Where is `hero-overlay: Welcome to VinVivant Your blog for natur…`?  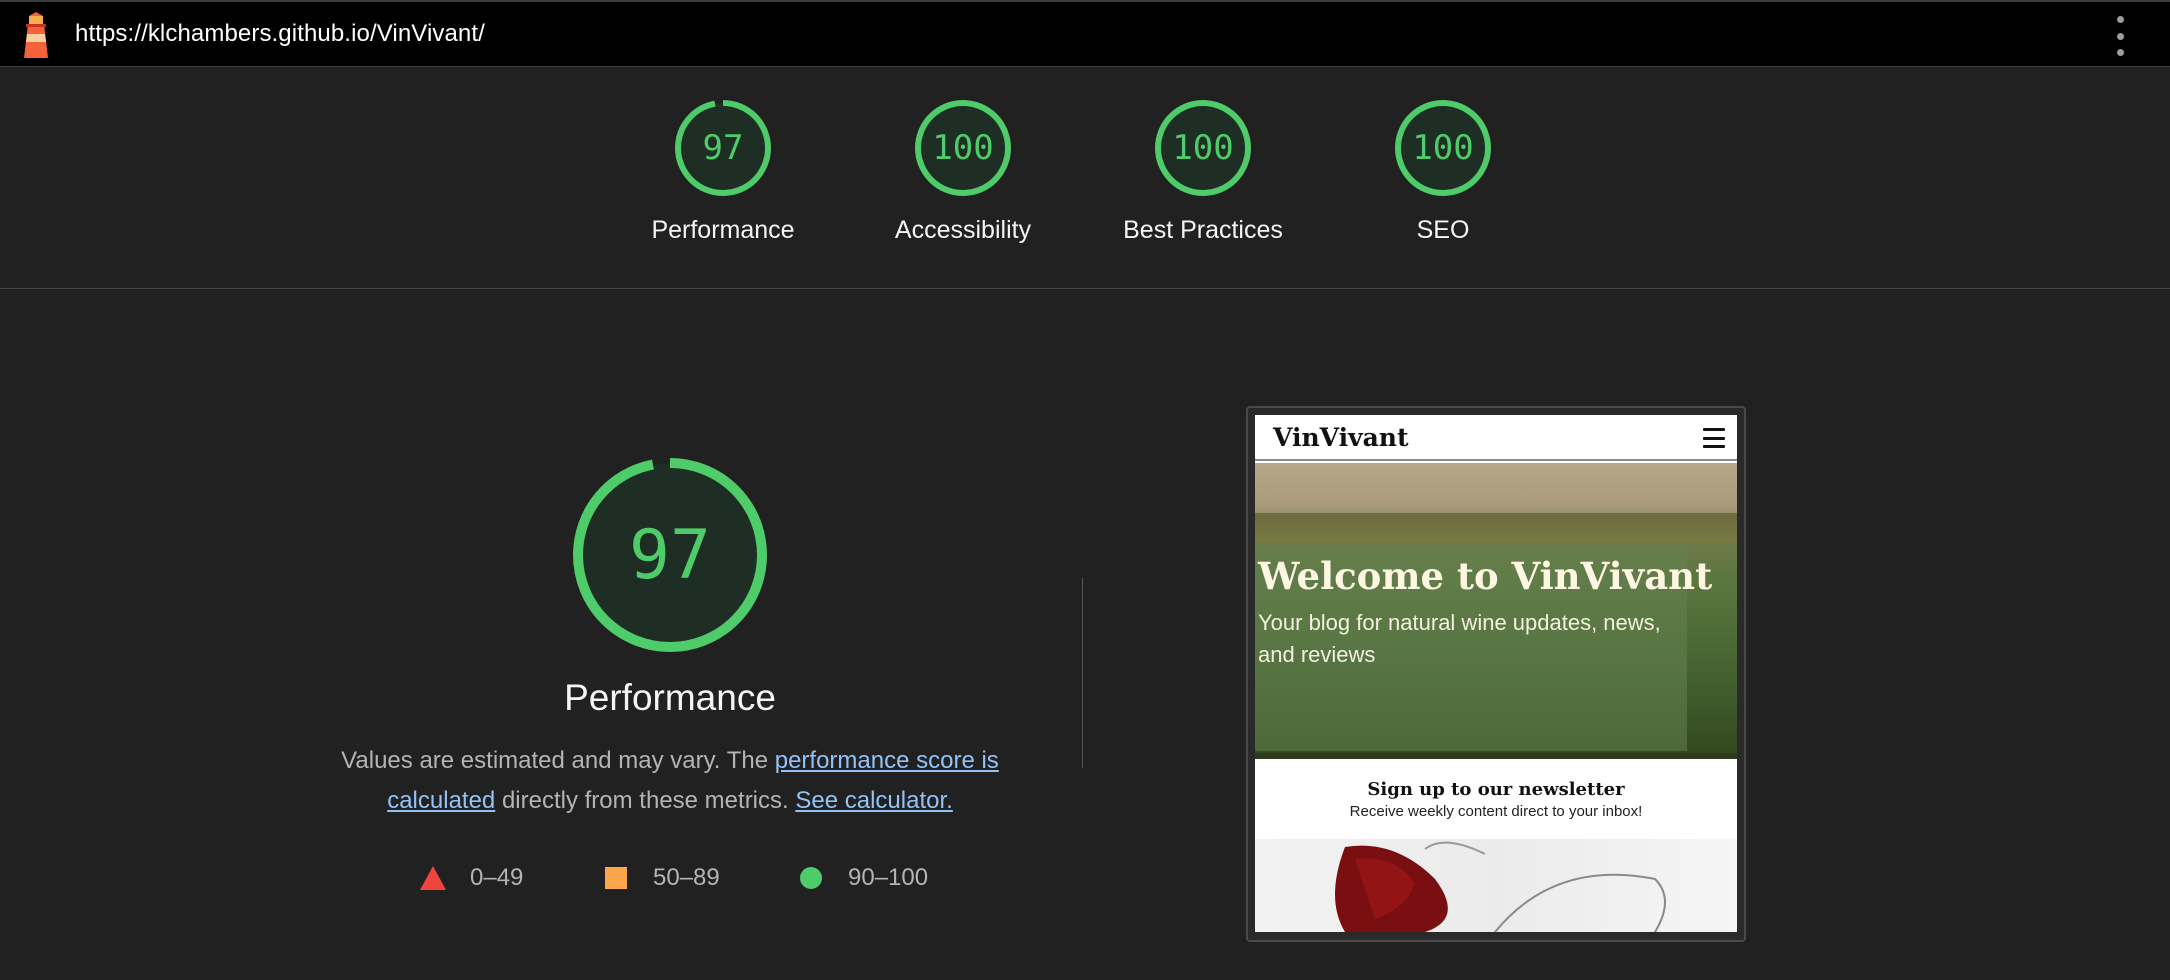
hero-overlay: Welcome to VinVivant Your blog for natur… is located at coordinates (1483, 648).